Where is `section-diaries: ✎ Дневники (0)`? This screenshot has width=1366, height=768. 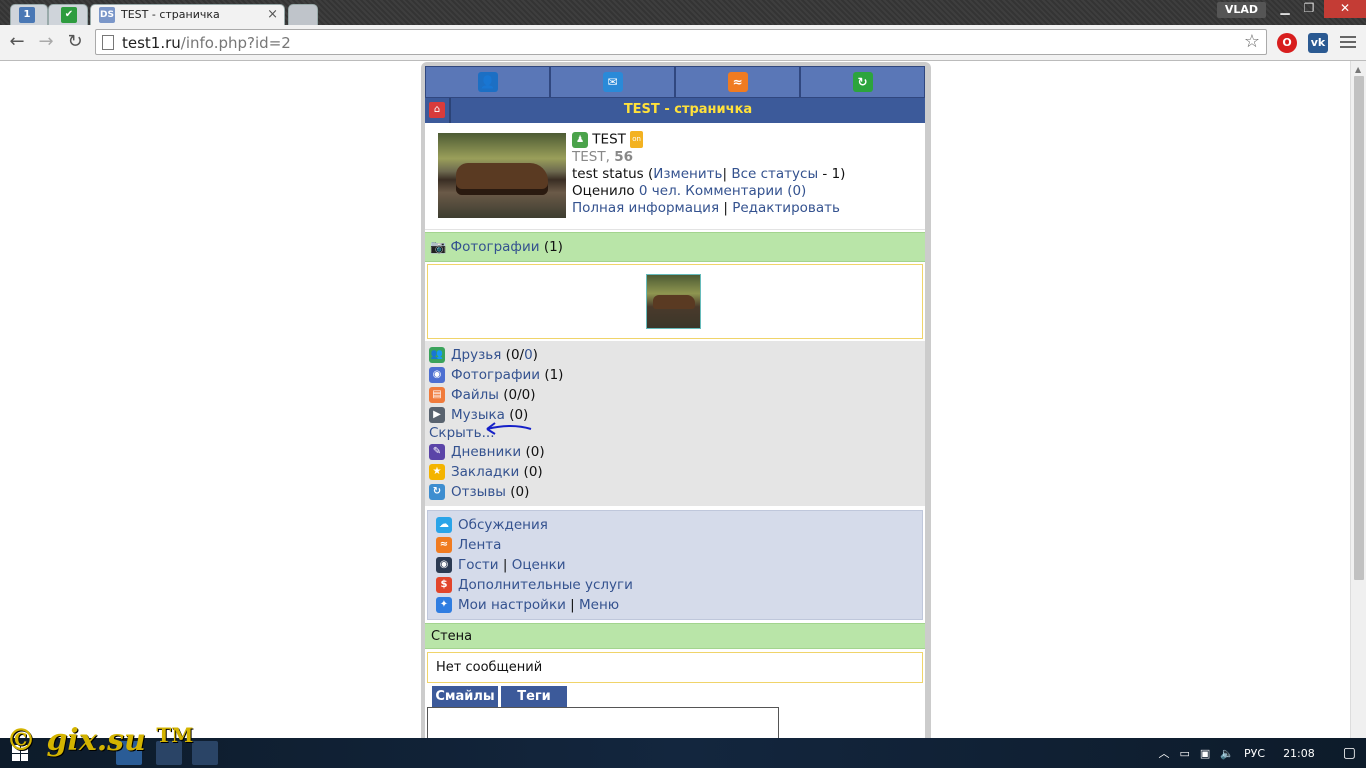
section-diaries: ✎ Дневники (0) is located at coordinates (675, 452).